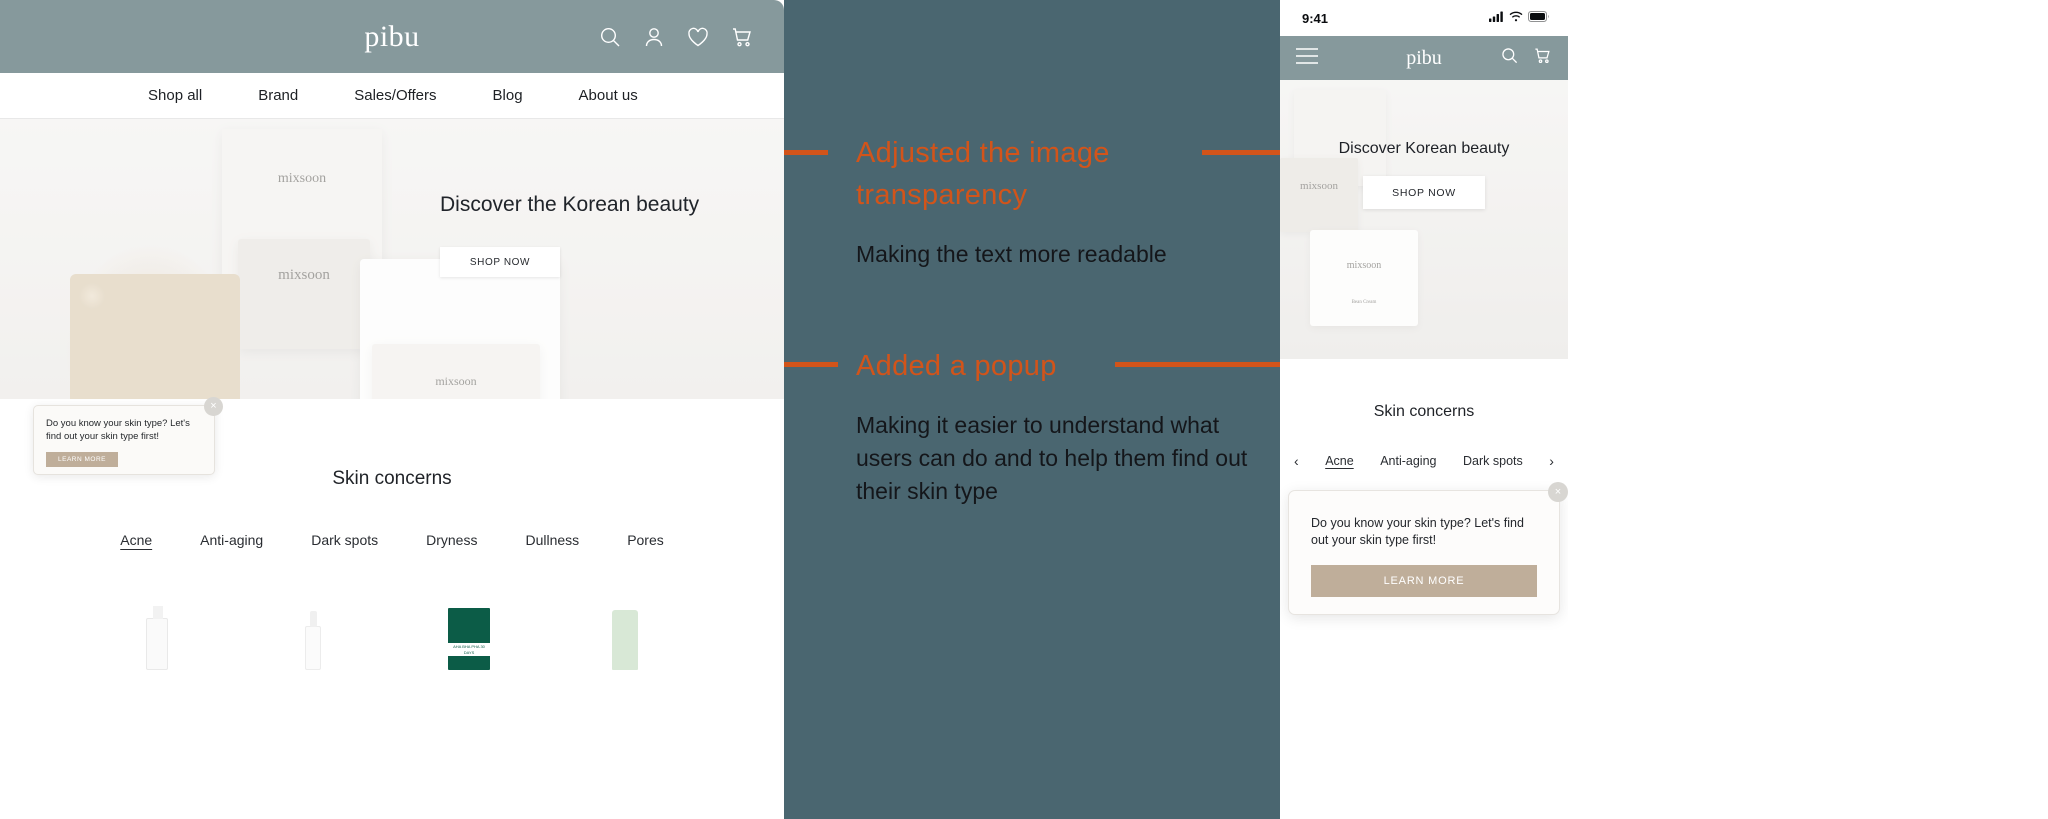 The width and height of the screenshot is (2048, 819). Describe the element at coordinates (1496, 18) in the screenshot. I see `cellular-signal-icon` at that location.